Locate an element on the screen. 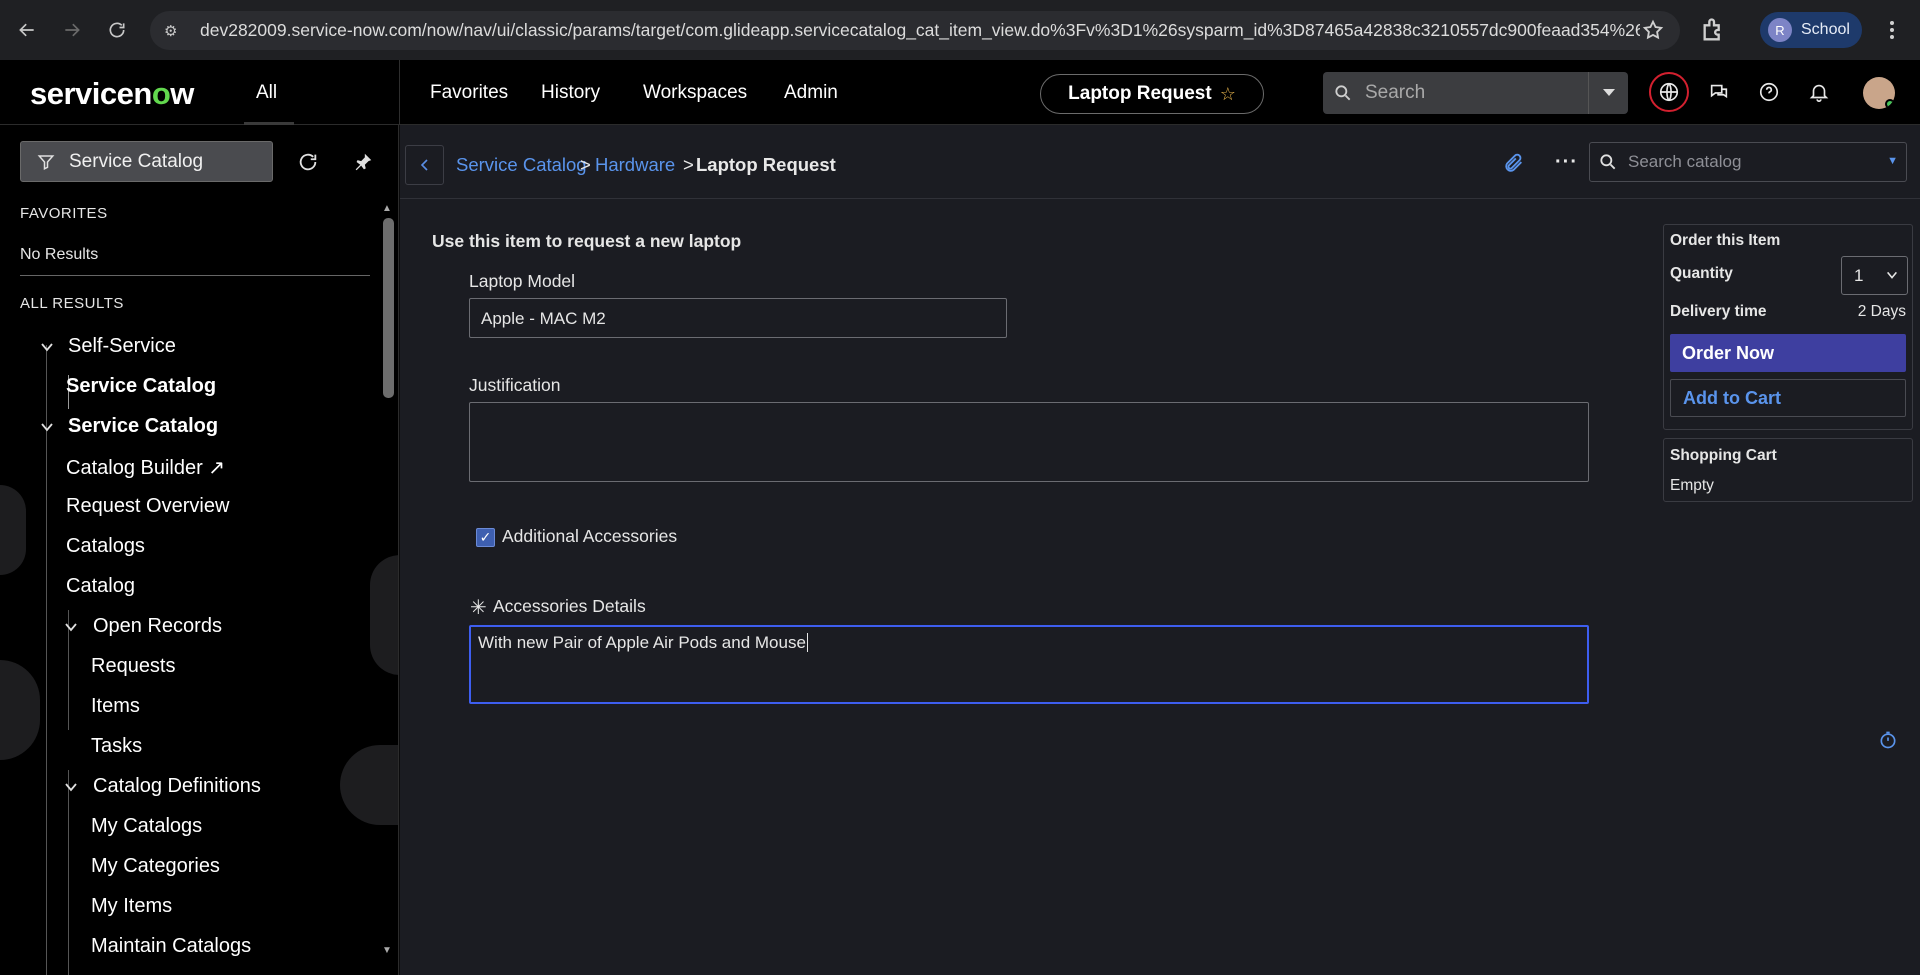 This screenshot has height=975, width=1920. navigator-filter-input: Service Catalog is located at coordinates (146, 161).